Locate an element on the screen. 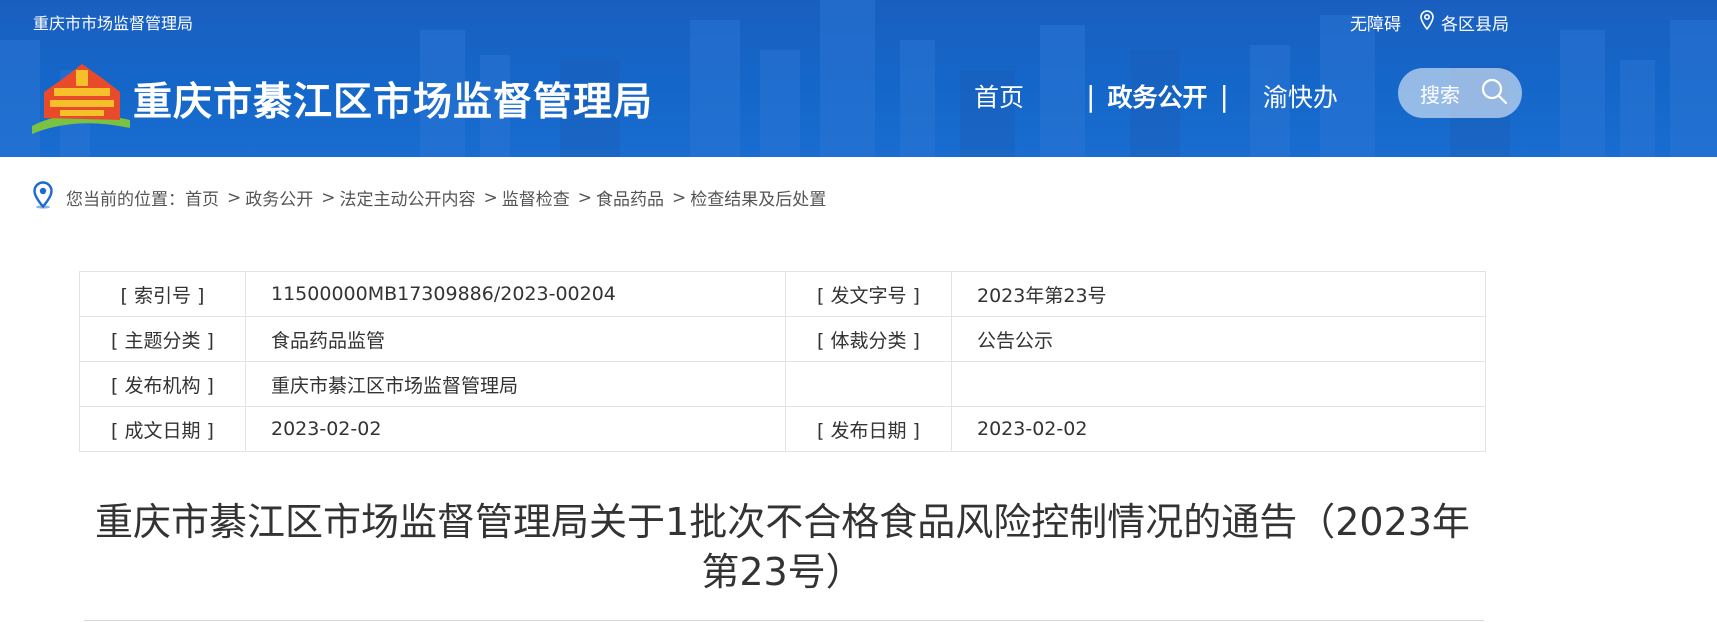 This screenshot has height=623, width=1717. main-nav: 首页 | 政务公开 | 渝快办 is located at coordinates (1156, 96).